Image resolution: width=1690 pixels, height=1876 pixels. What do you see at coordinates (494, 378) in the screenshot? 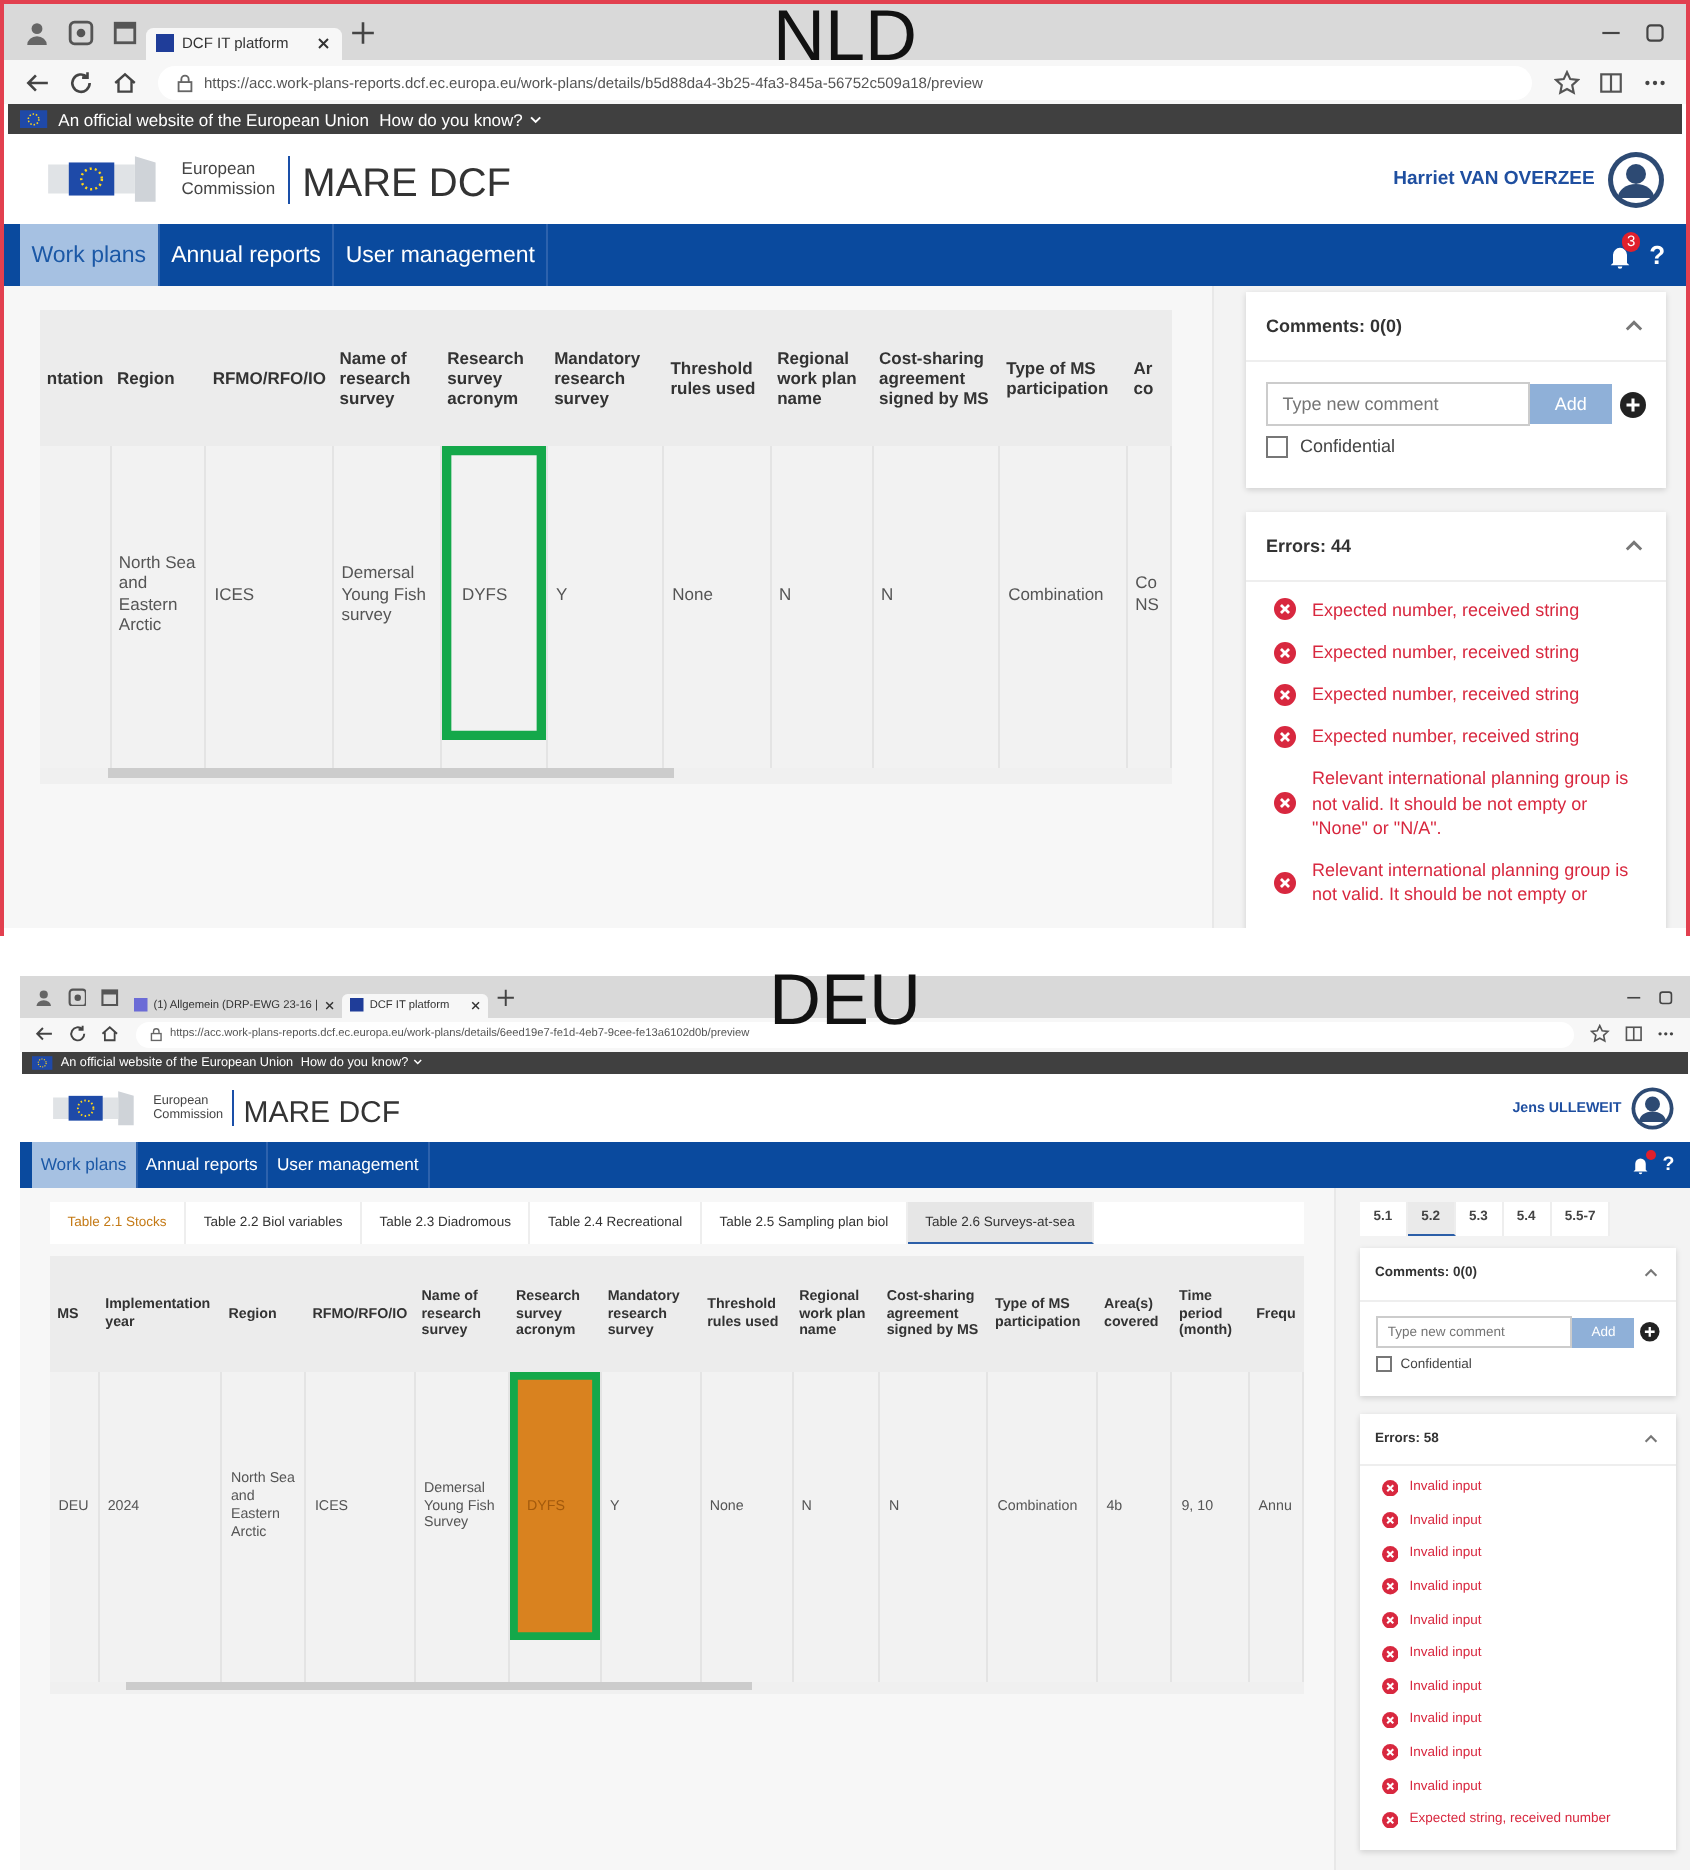
I see `column-header: Research survey acronym` at bounding box center [494, 378].